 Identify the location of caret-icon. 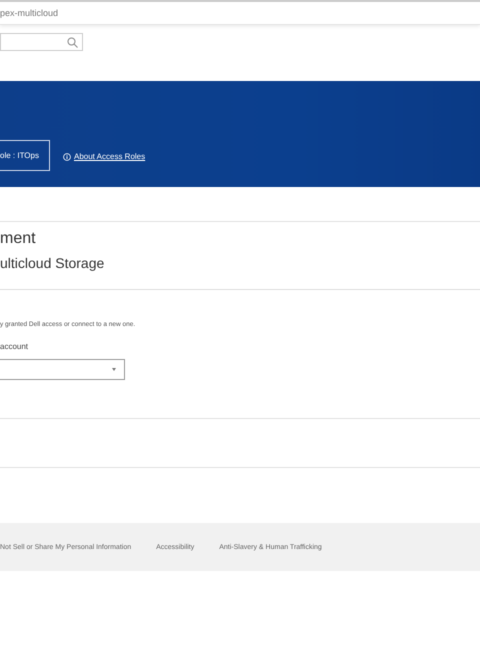
(114, 369).